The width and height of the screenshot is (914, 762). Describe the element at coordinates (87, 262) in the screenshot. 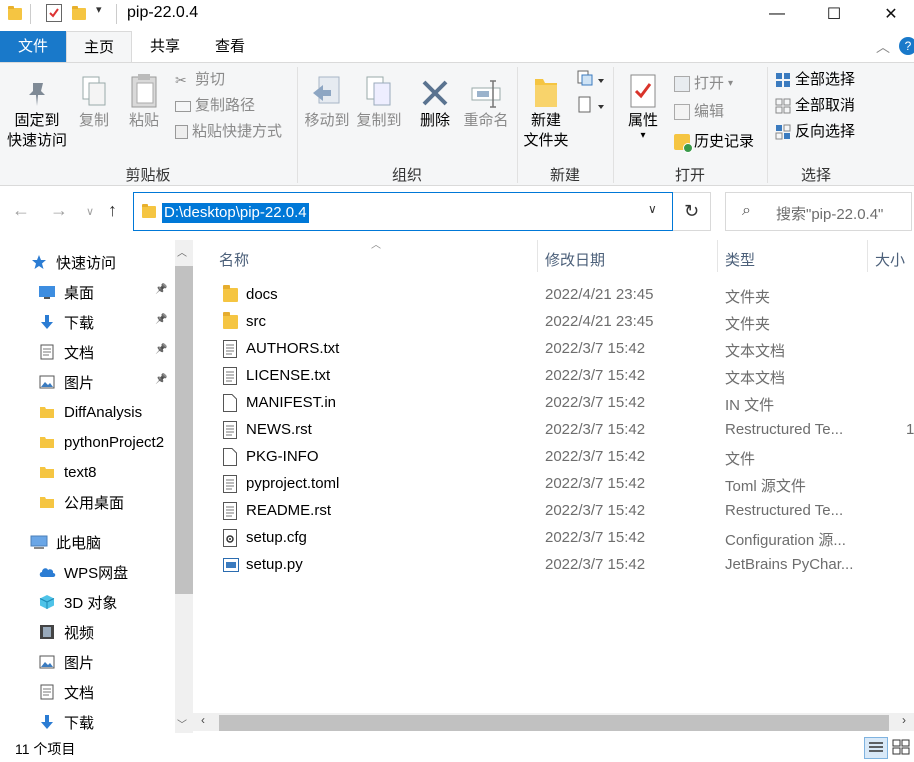

I see `nav-item: 快速访问` at that location.